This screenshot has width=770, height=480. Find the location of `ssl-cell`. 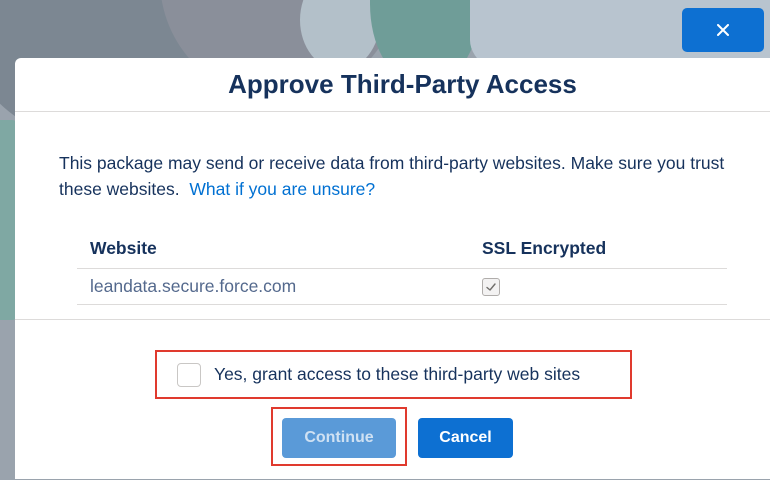

ssl-cell is located at coordinates (598, 286).